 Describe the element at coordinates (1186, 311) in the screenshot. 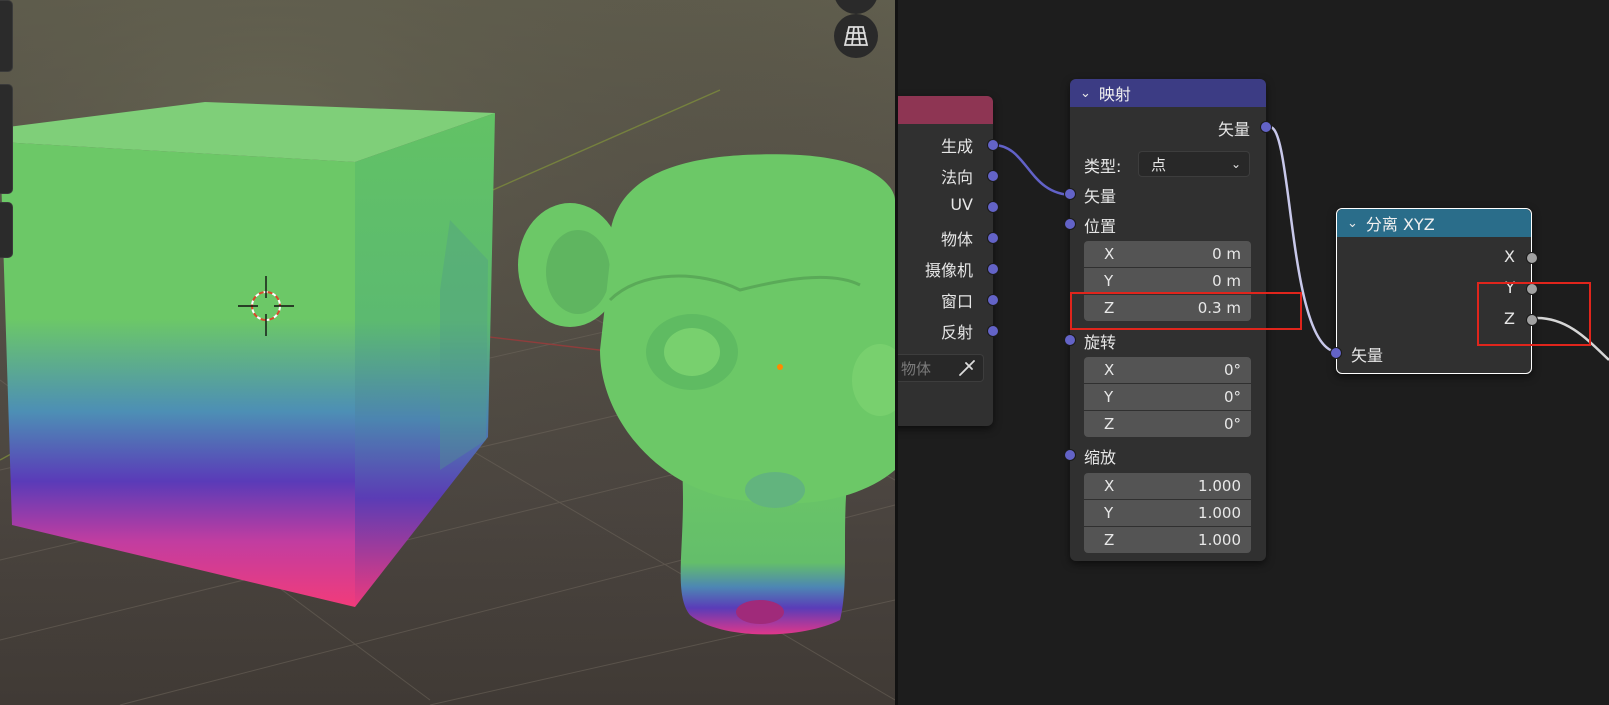

I see `highlight-location-z` at that location.